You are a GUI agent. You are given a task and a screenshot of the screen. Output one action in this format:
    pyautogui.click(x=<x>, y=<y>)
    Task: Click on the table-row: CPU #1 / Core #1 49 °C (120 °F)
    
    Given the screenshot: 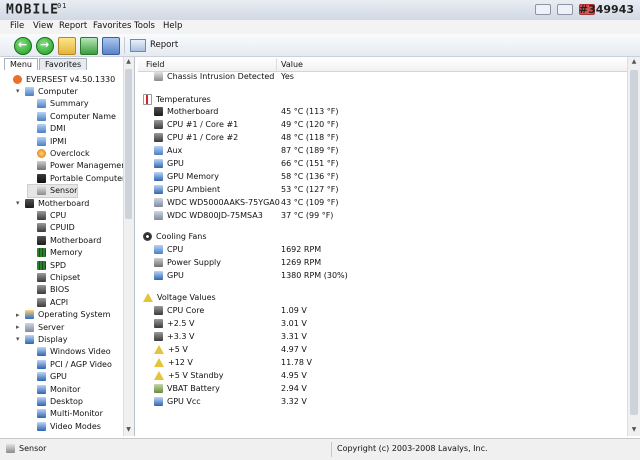 What is the action you would take?
    pyautogui.click(x=382, y=125)
    